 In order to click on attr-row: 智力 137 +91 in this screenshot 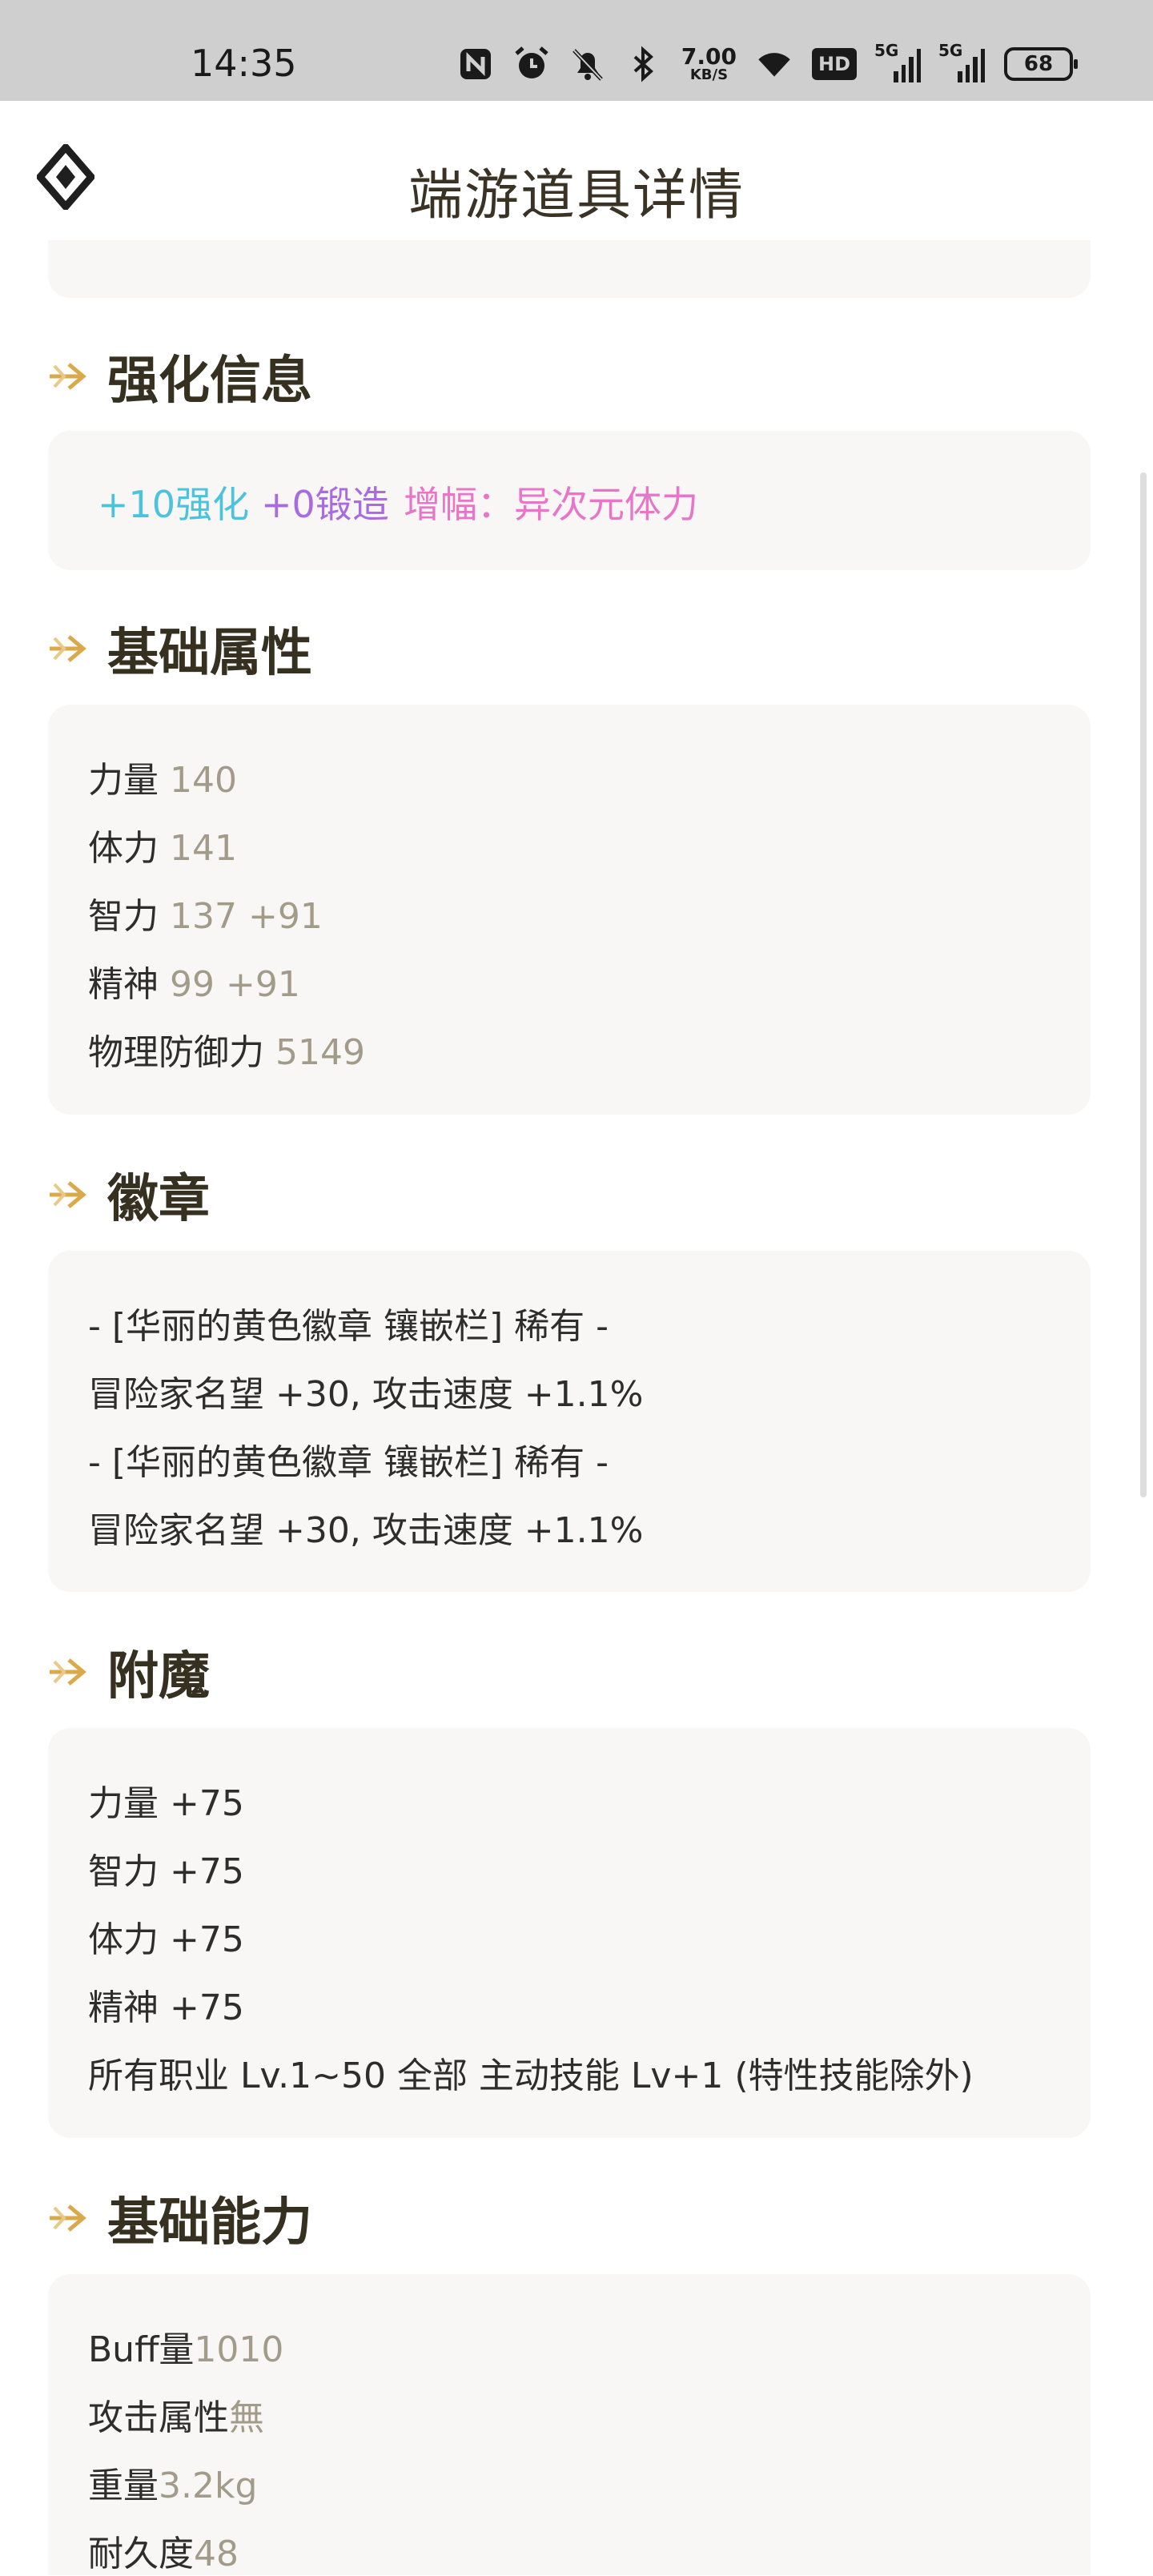, I will do `click(206, 912)`.